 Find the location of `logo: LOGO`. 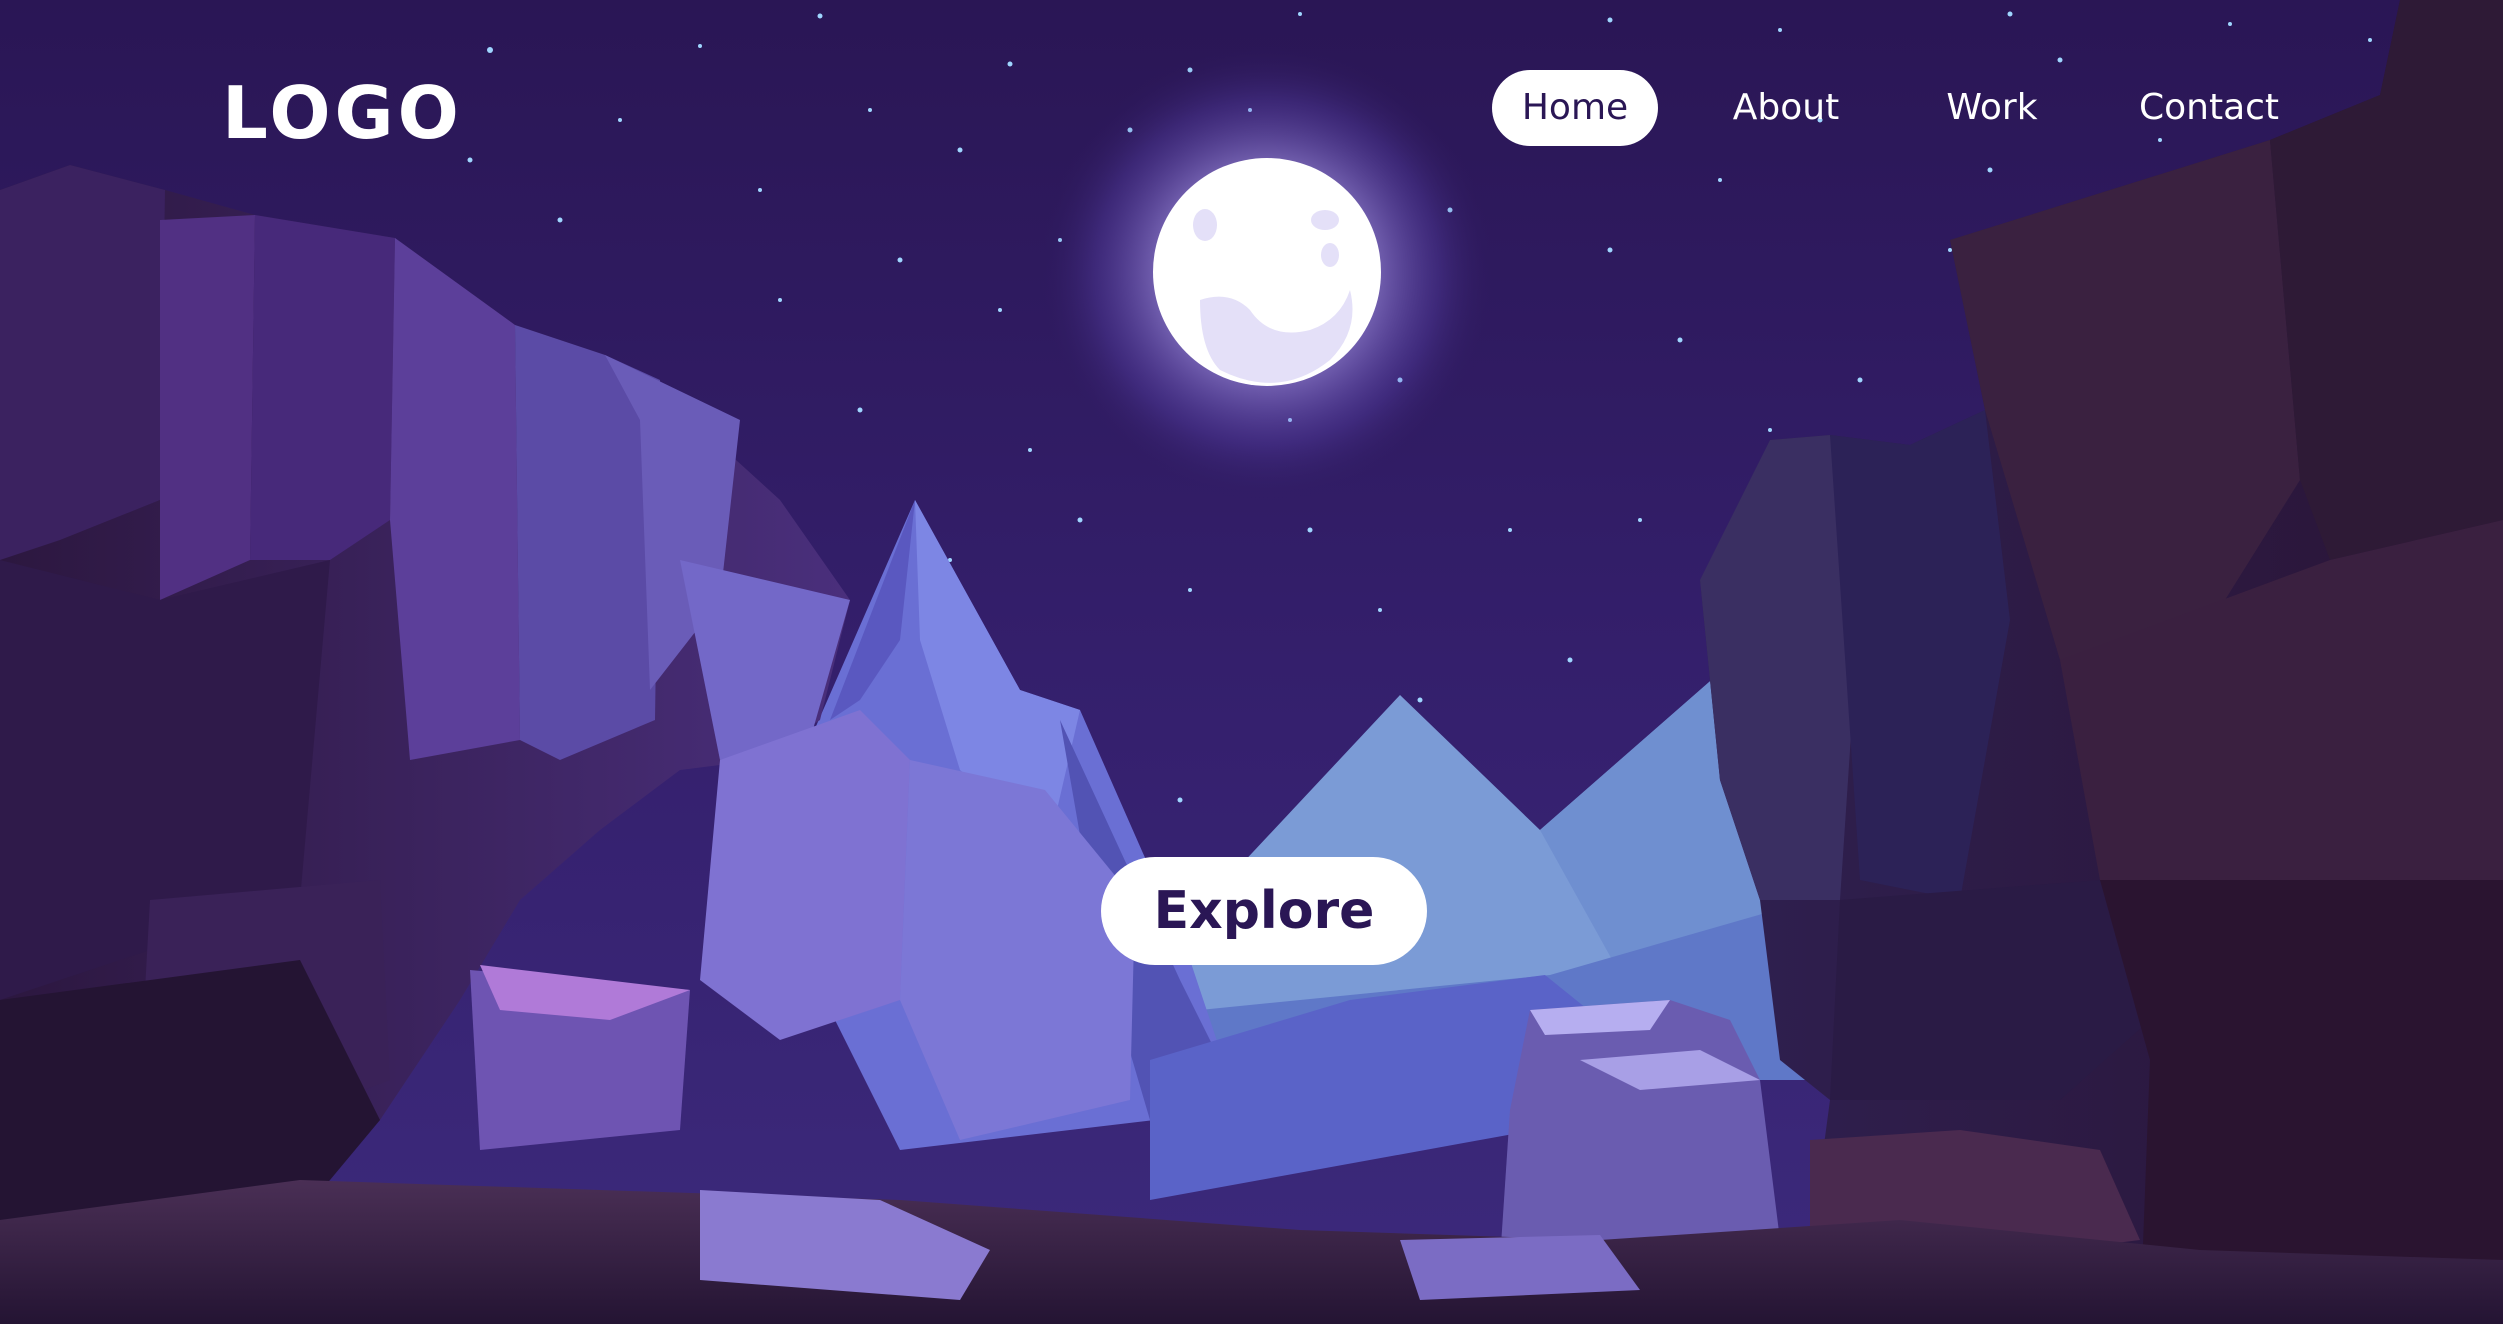

logo: LOGO is located at coordinates (342, 113).